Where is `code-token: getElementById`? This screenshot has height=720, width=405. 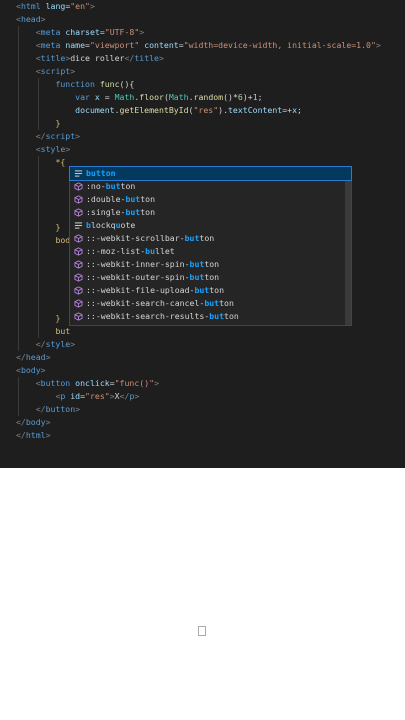
code-token: getElementById is located at coordinates (154, 110).